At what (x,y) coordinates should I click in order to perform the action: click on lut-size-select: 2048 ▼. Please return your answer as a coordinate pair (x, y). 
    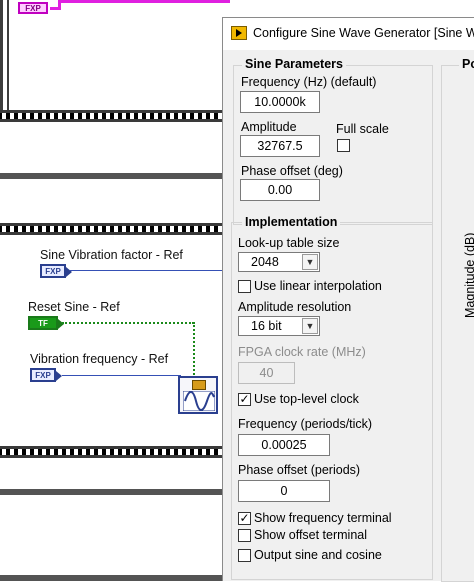
    Looking at the image, I should click on (279, 262).